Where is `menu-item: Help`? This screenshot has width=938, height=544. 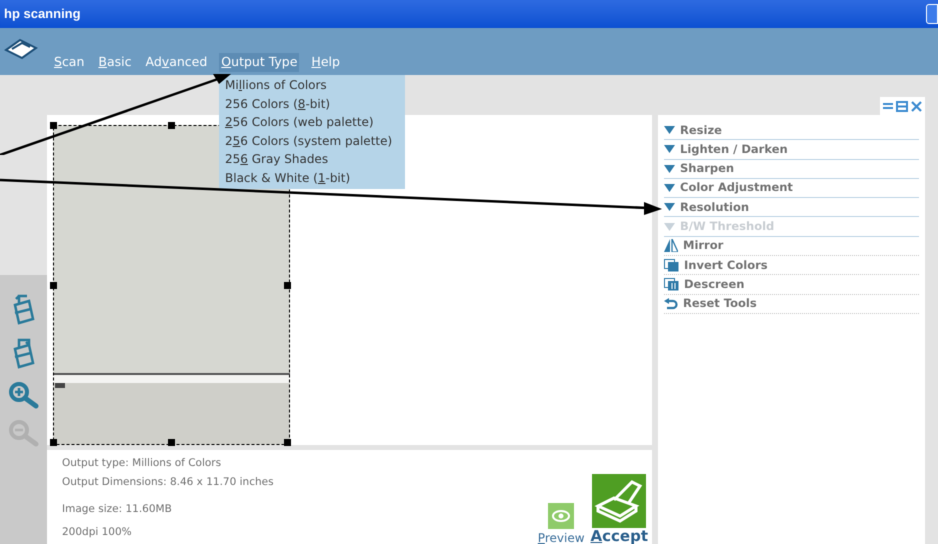 menu-item: Help is located at coordinates (325, 62).